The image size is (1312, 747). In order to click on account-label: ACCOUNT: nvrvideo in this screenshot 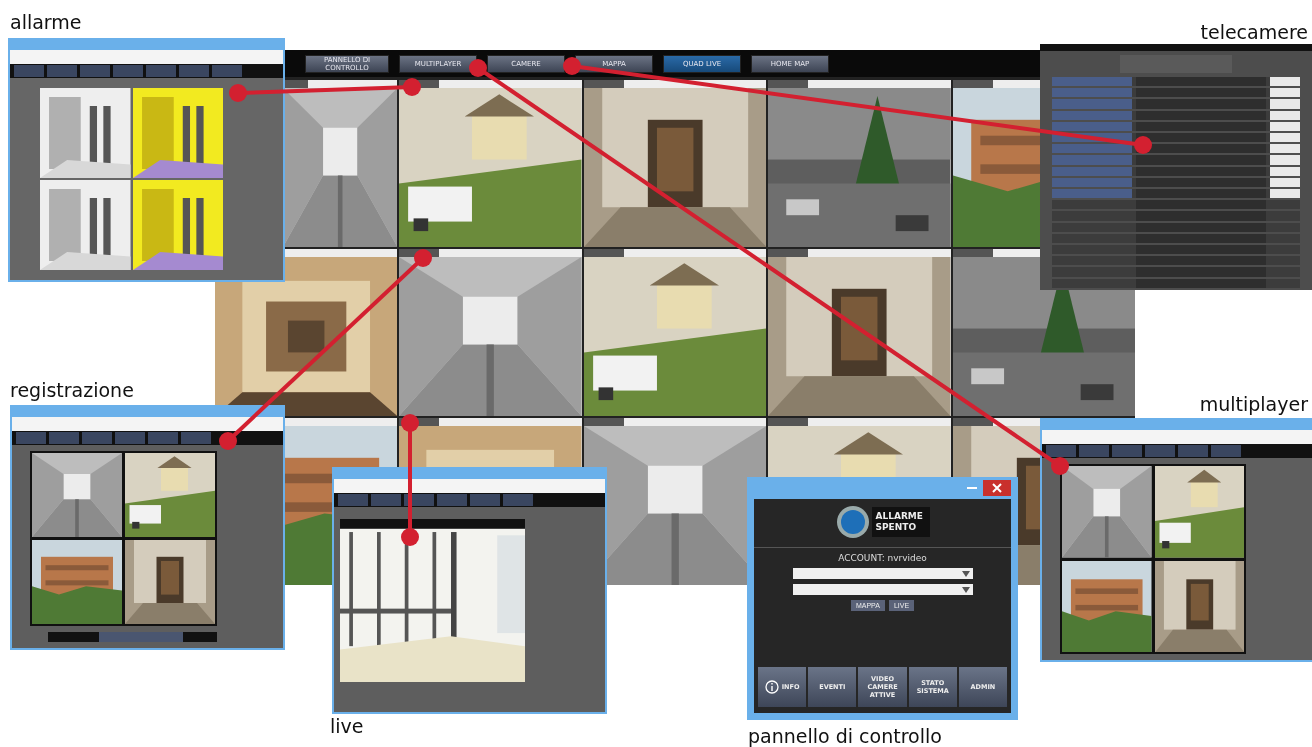, I will do `click(882, 558)`.